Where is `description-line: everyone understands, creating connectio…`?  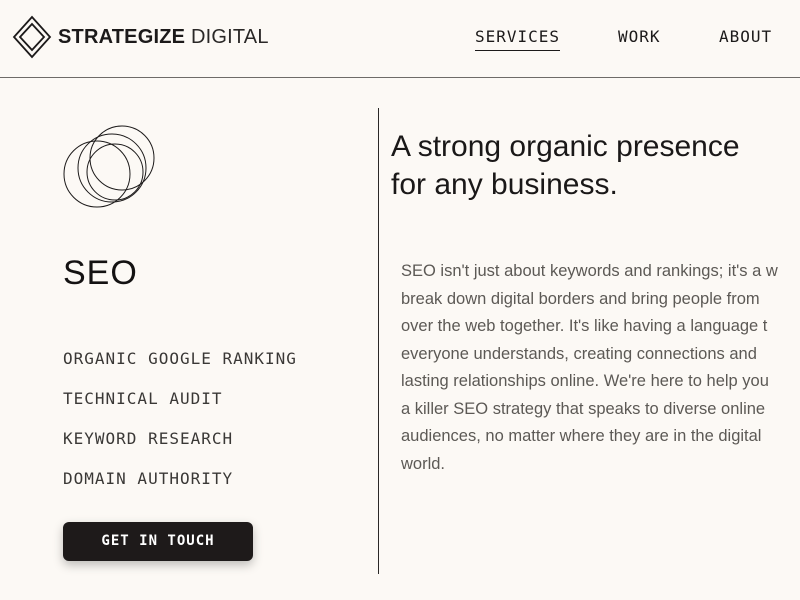
description-line: everyone understands, creating connectio… is located at coordinates (579, 353).